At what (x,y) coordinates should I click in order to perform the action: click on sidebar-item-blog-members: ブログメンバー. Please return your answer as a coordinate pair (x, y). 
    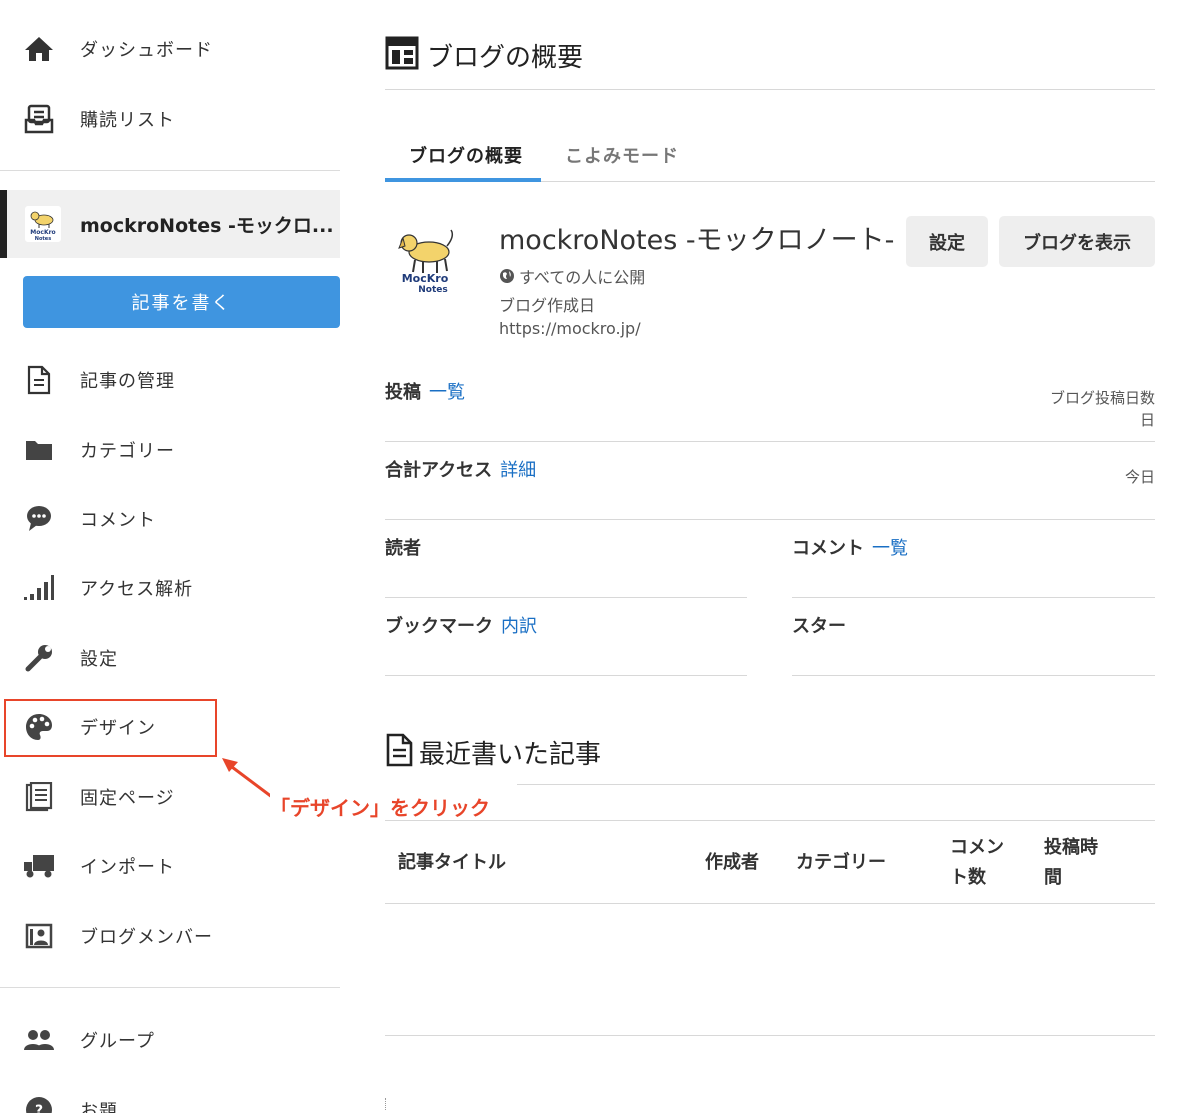
    Looking at the image, I should click on (170, 936).